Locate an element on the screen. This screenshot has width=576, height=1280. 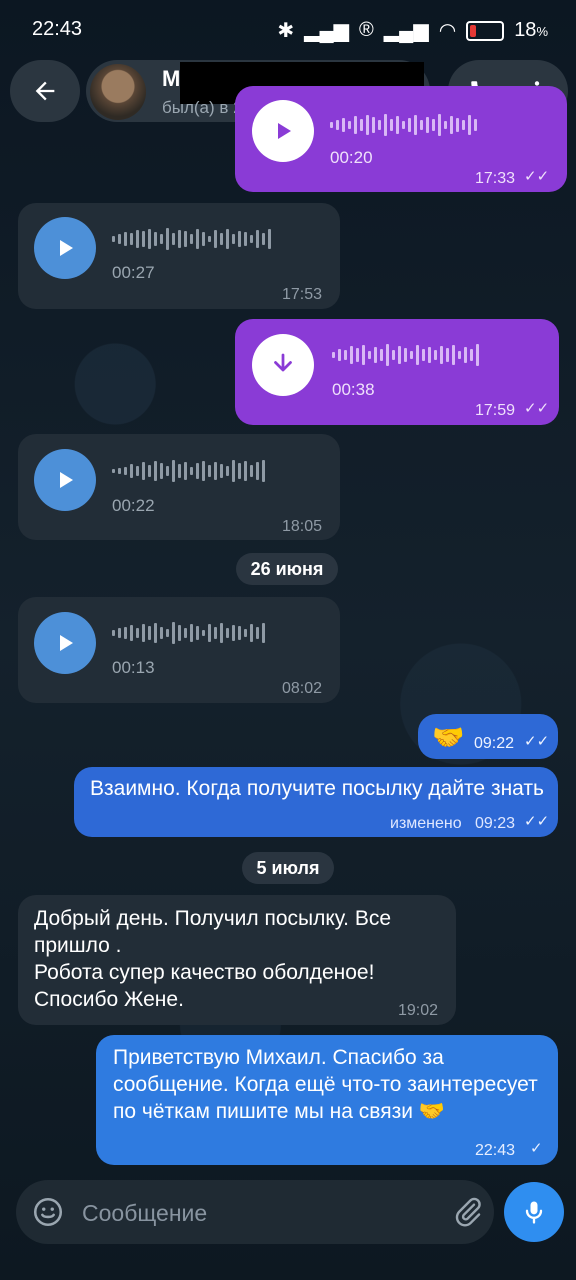
microphone-icon is located at coordinates (534, 1212).